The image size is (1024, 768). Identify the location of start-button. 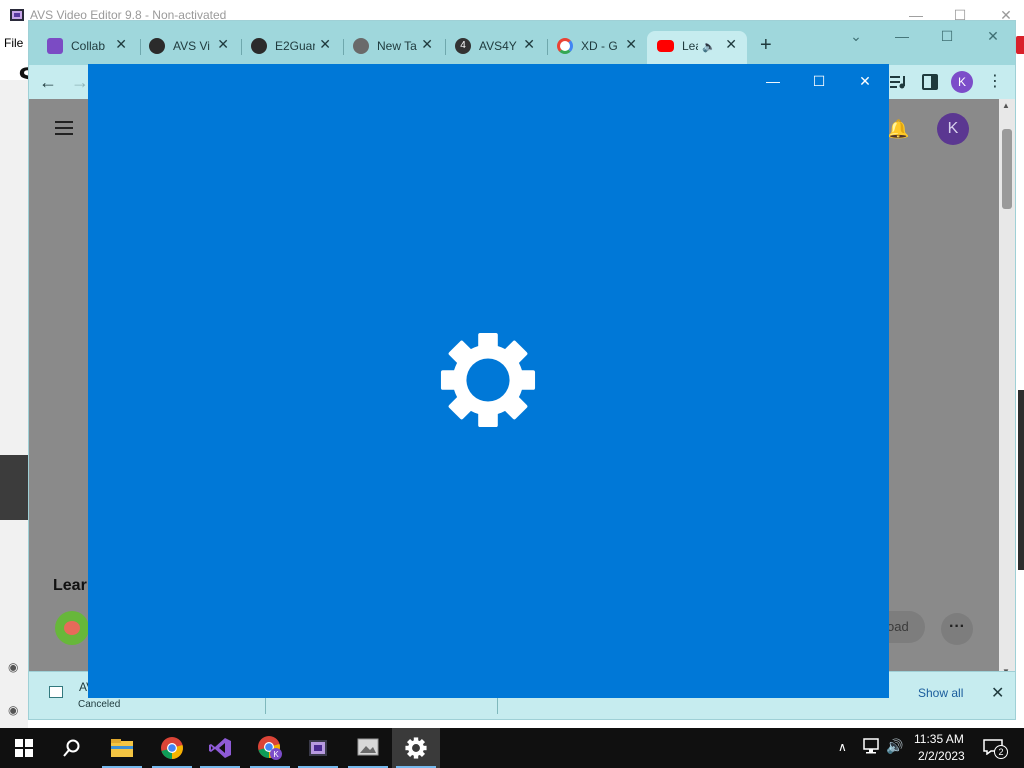
(24, 748).